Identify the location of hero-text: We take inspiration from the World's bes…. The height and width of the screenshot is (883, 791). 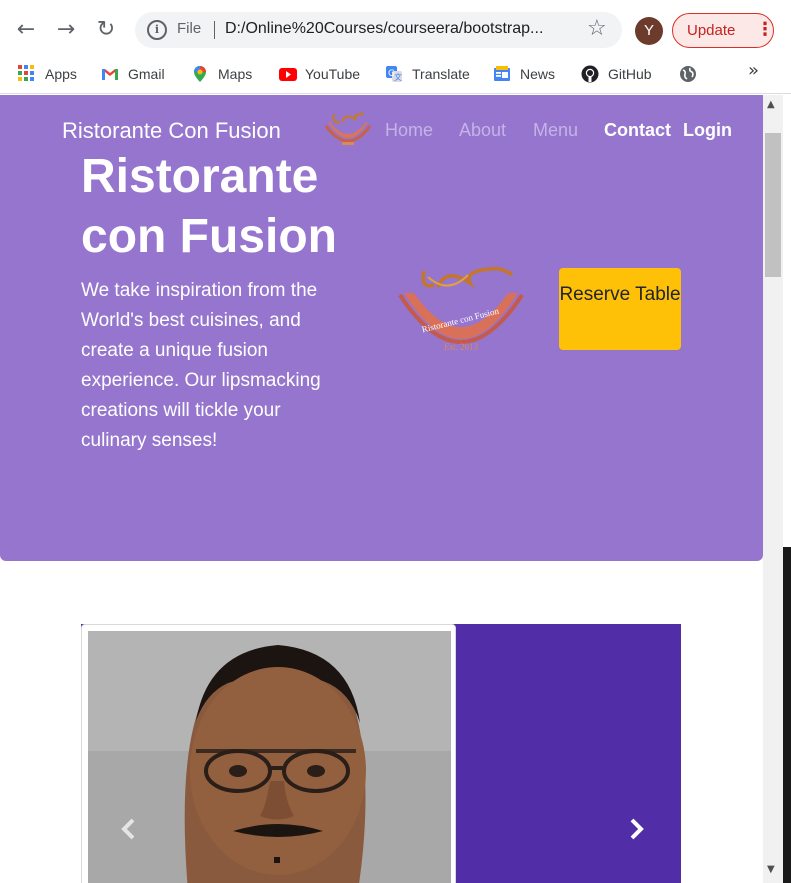
(201, 365).